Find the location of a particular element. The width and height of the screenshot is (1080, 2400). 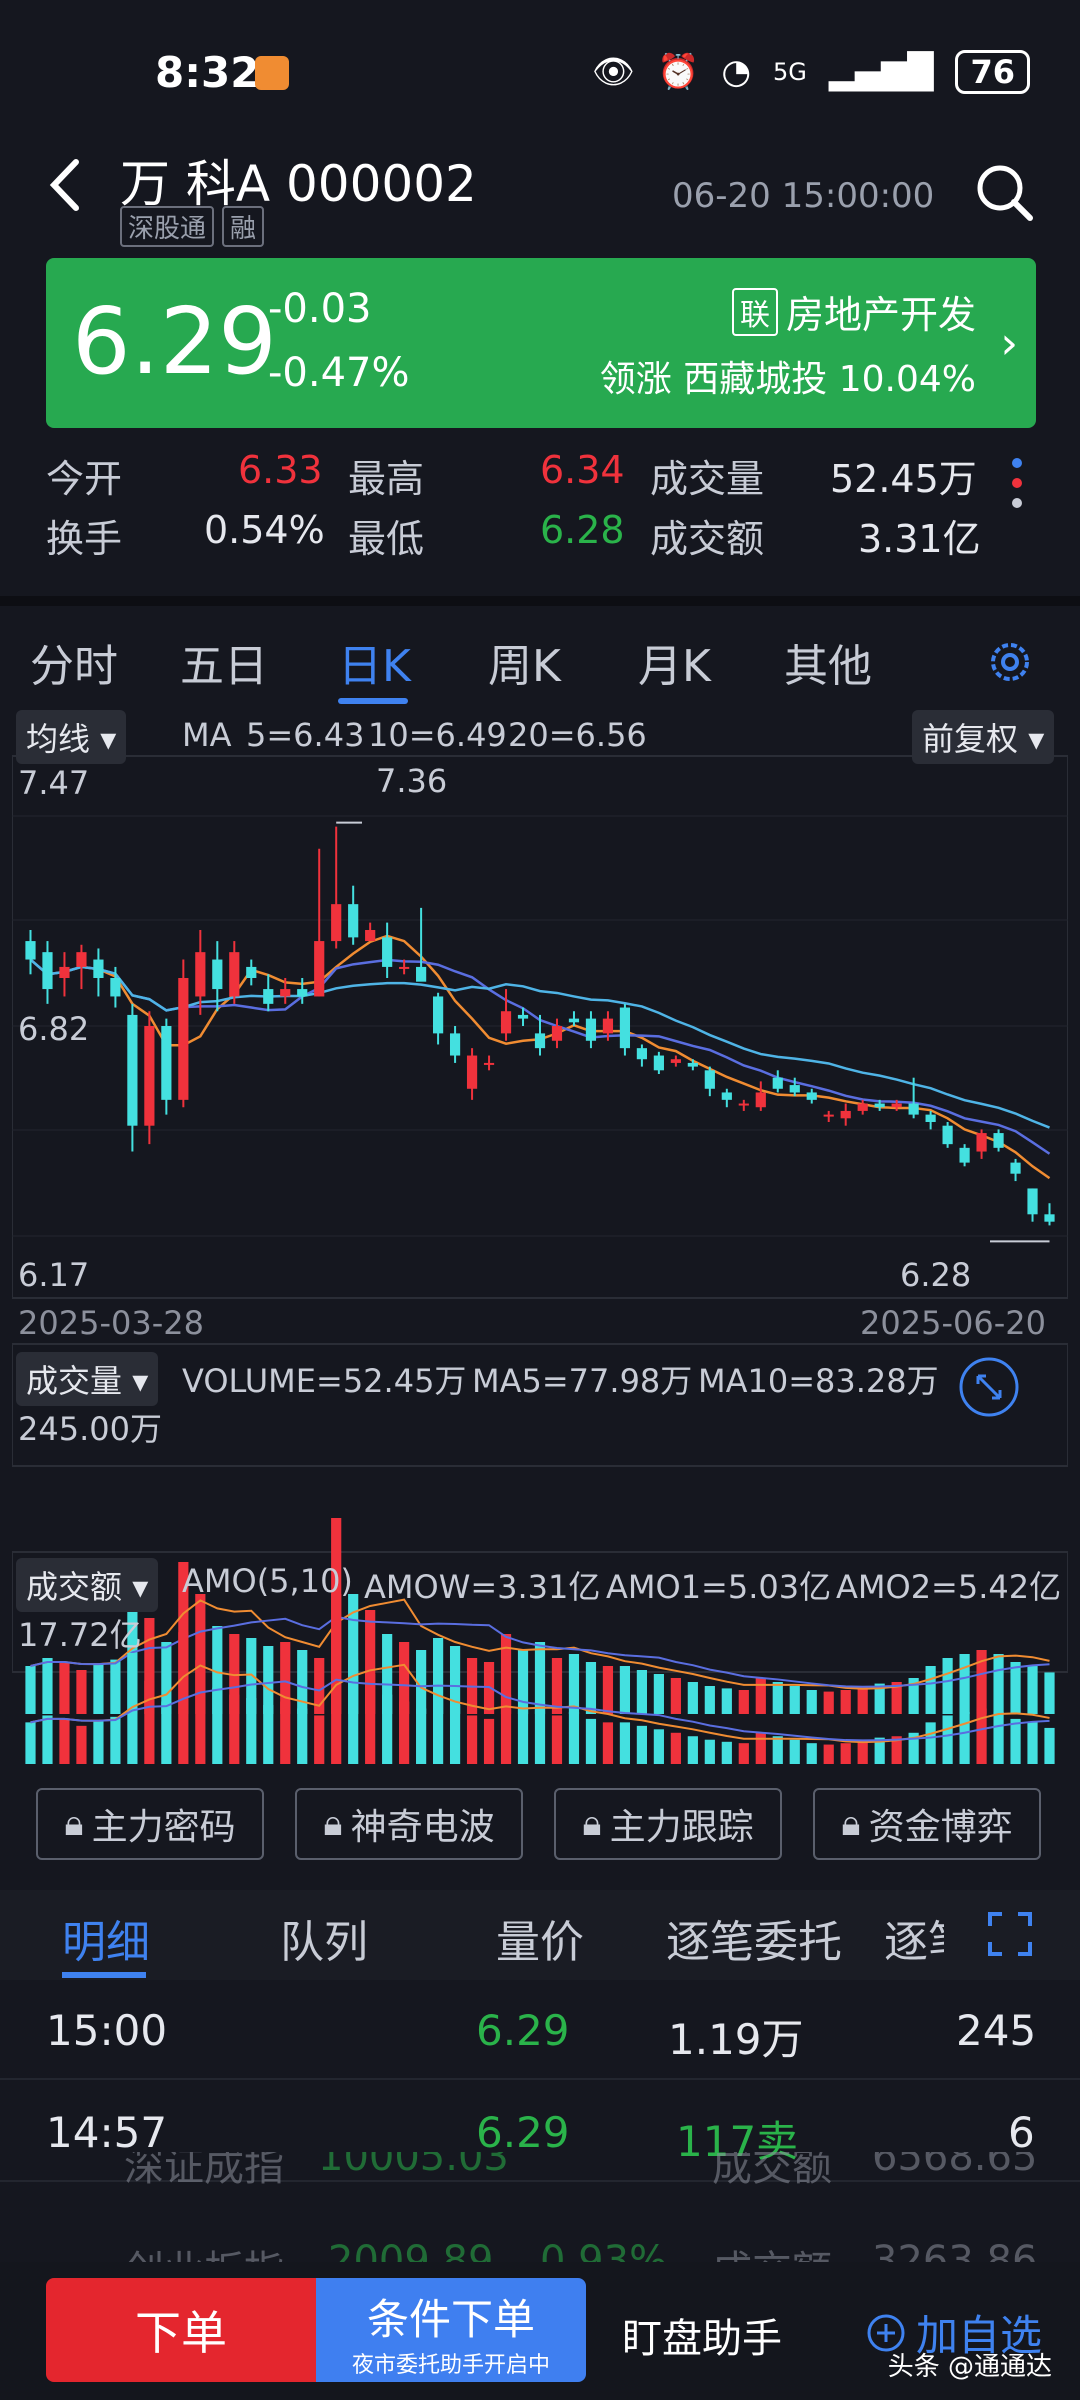

amount-max: 17.72亿 is located at coordinates (80, 1635).